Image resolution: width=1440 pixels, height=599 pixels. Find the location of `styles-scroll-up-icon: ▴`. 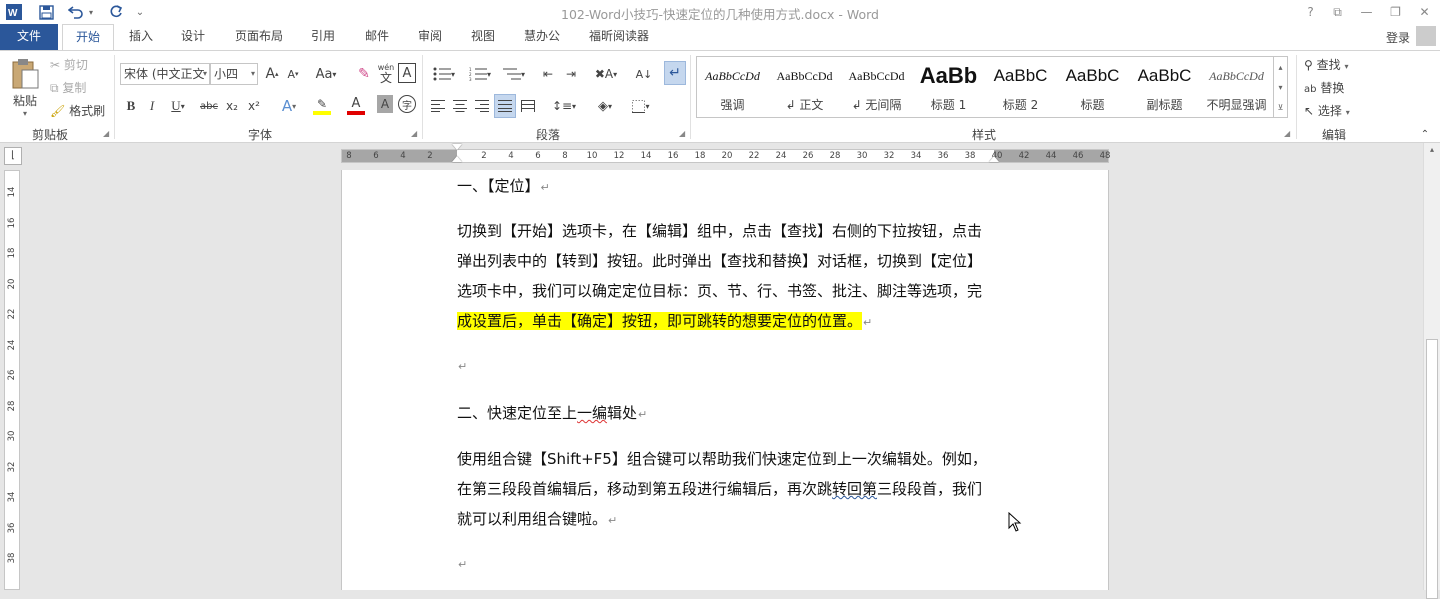

styles-scroll-up-icon: ▴ is located at coordinates (1280, 67).